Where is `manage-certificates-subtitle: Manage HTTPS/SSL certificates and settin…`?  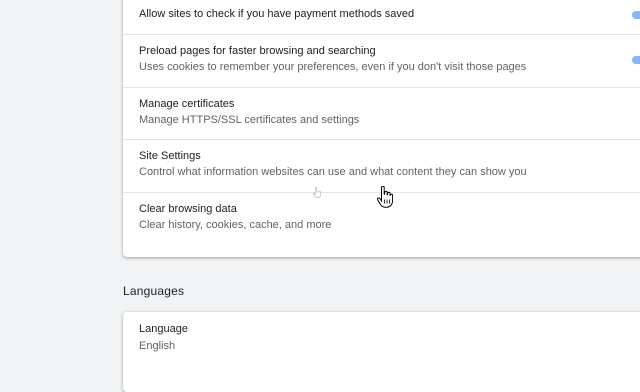 manage-certificates-subtitle: Manage HTTPS/SSL certificates and settin… is located at coordinates (249, 120).